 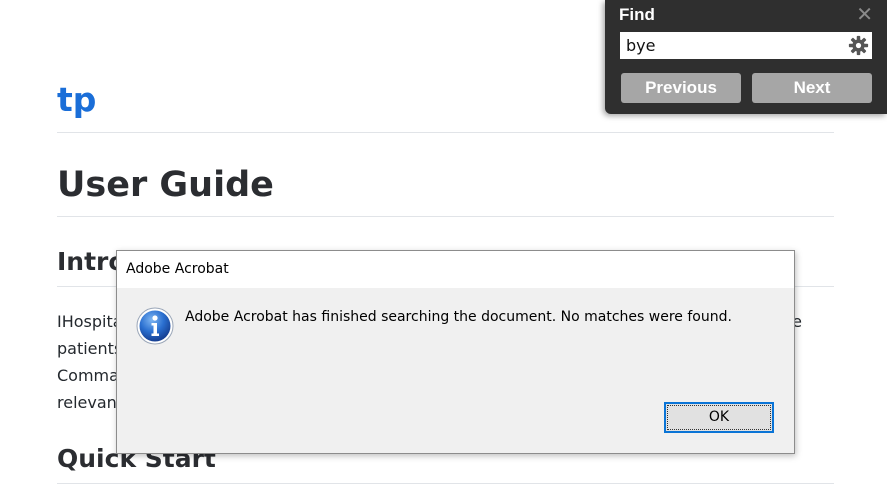 What do you see at coordinates (731, 45) in the screenshot?
I see `find-search-input` at bounding box center [731, 45].